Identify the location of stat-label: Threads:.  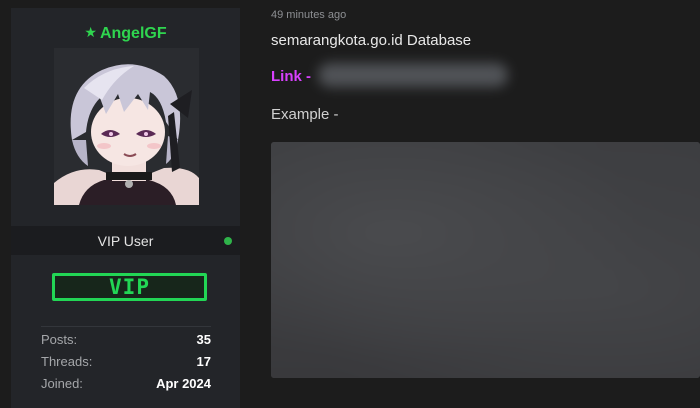
(67, 361).